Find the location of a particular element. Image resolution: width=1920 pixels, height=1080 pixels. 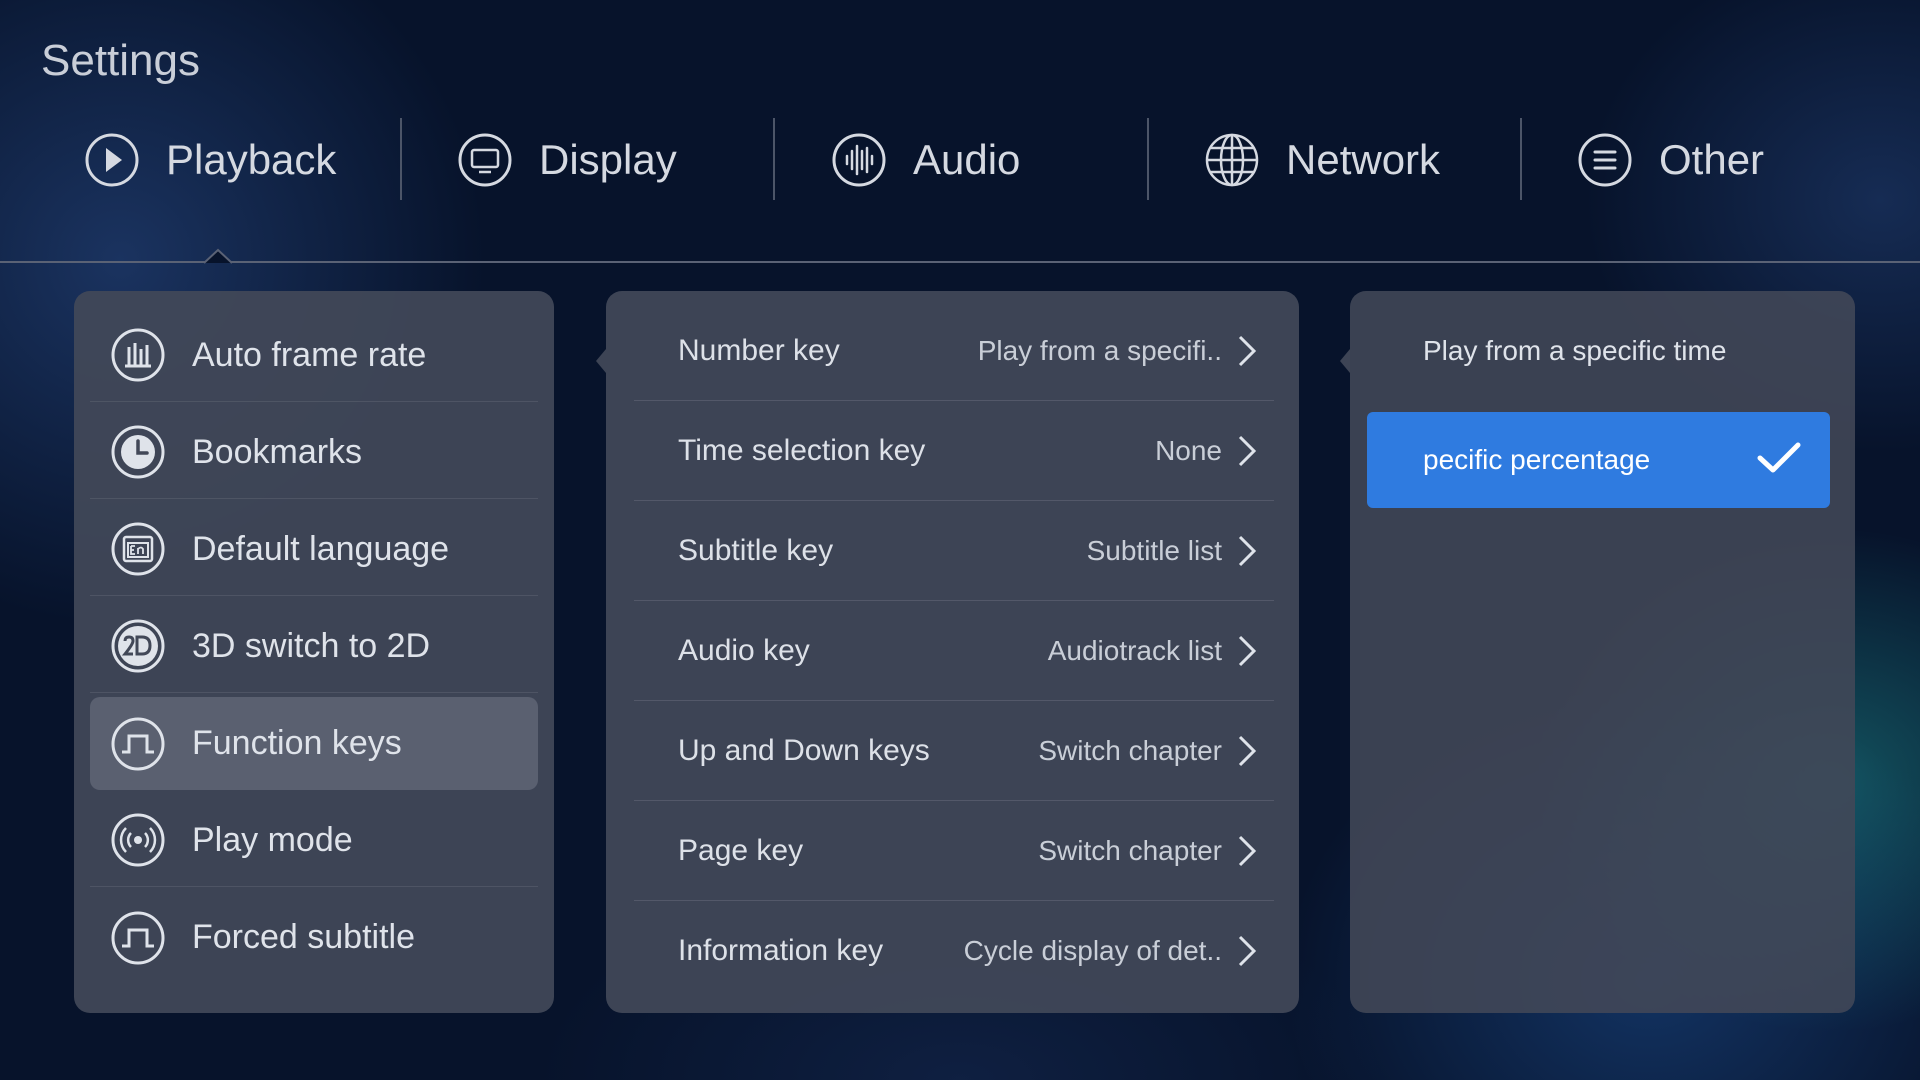

function-key-value: None is located at coordinates (1188, 450).